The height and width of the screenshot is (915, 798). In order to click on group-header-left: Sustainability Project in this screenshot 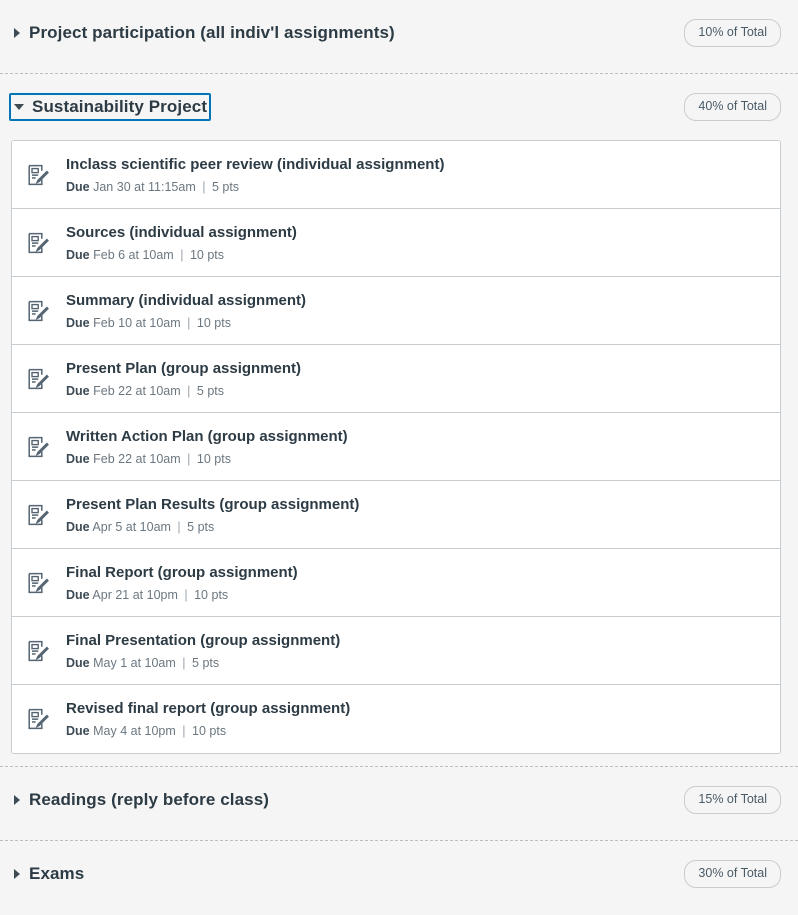, I will do `click(110, 107)`.